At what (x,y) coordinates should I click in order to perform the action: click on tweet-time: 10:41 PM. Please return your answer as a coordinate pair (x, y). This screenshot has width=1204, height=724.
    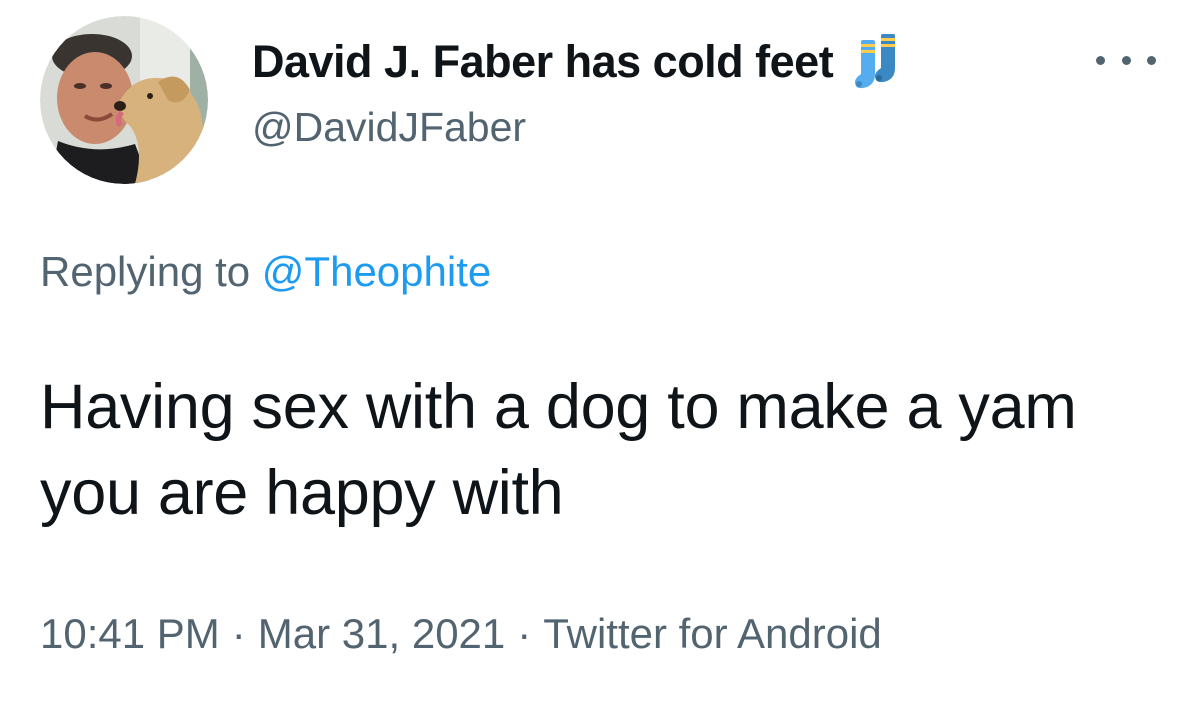
    Looking at the image, I should click on (130, 633).